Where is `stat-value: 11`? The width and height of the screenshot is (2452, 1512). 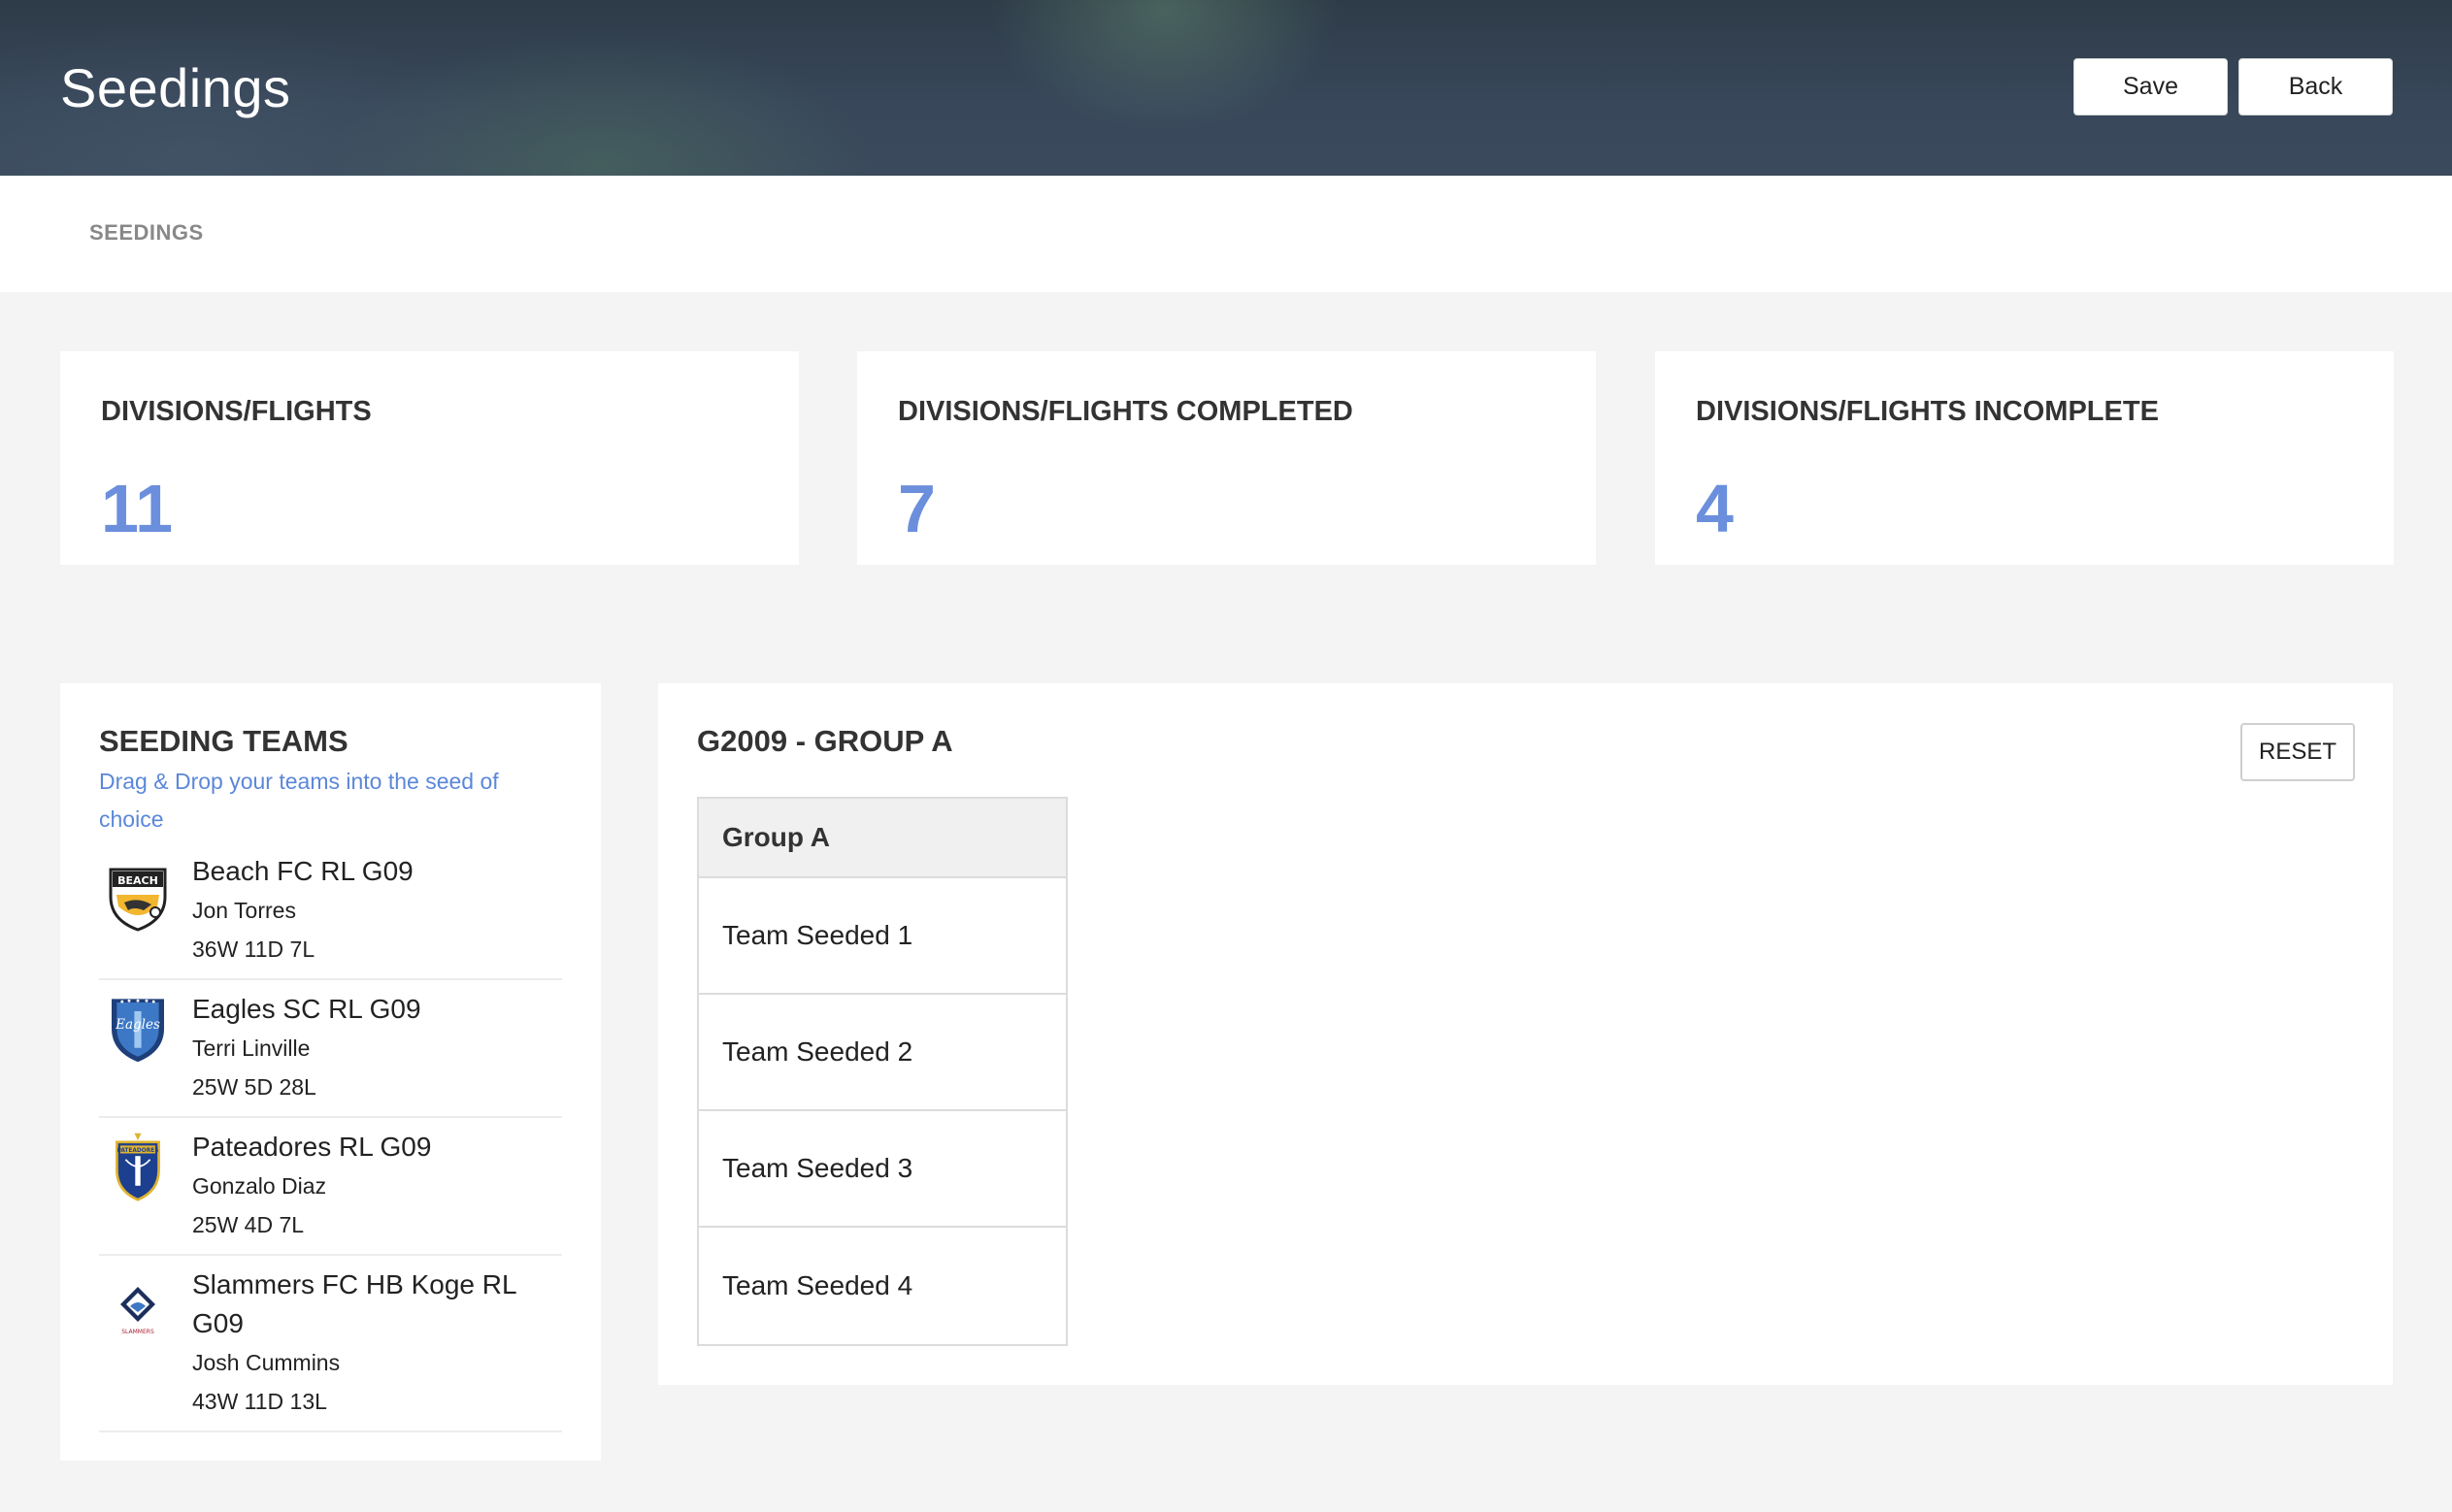
stat-value: 11 is located at coordinates (137, 508).